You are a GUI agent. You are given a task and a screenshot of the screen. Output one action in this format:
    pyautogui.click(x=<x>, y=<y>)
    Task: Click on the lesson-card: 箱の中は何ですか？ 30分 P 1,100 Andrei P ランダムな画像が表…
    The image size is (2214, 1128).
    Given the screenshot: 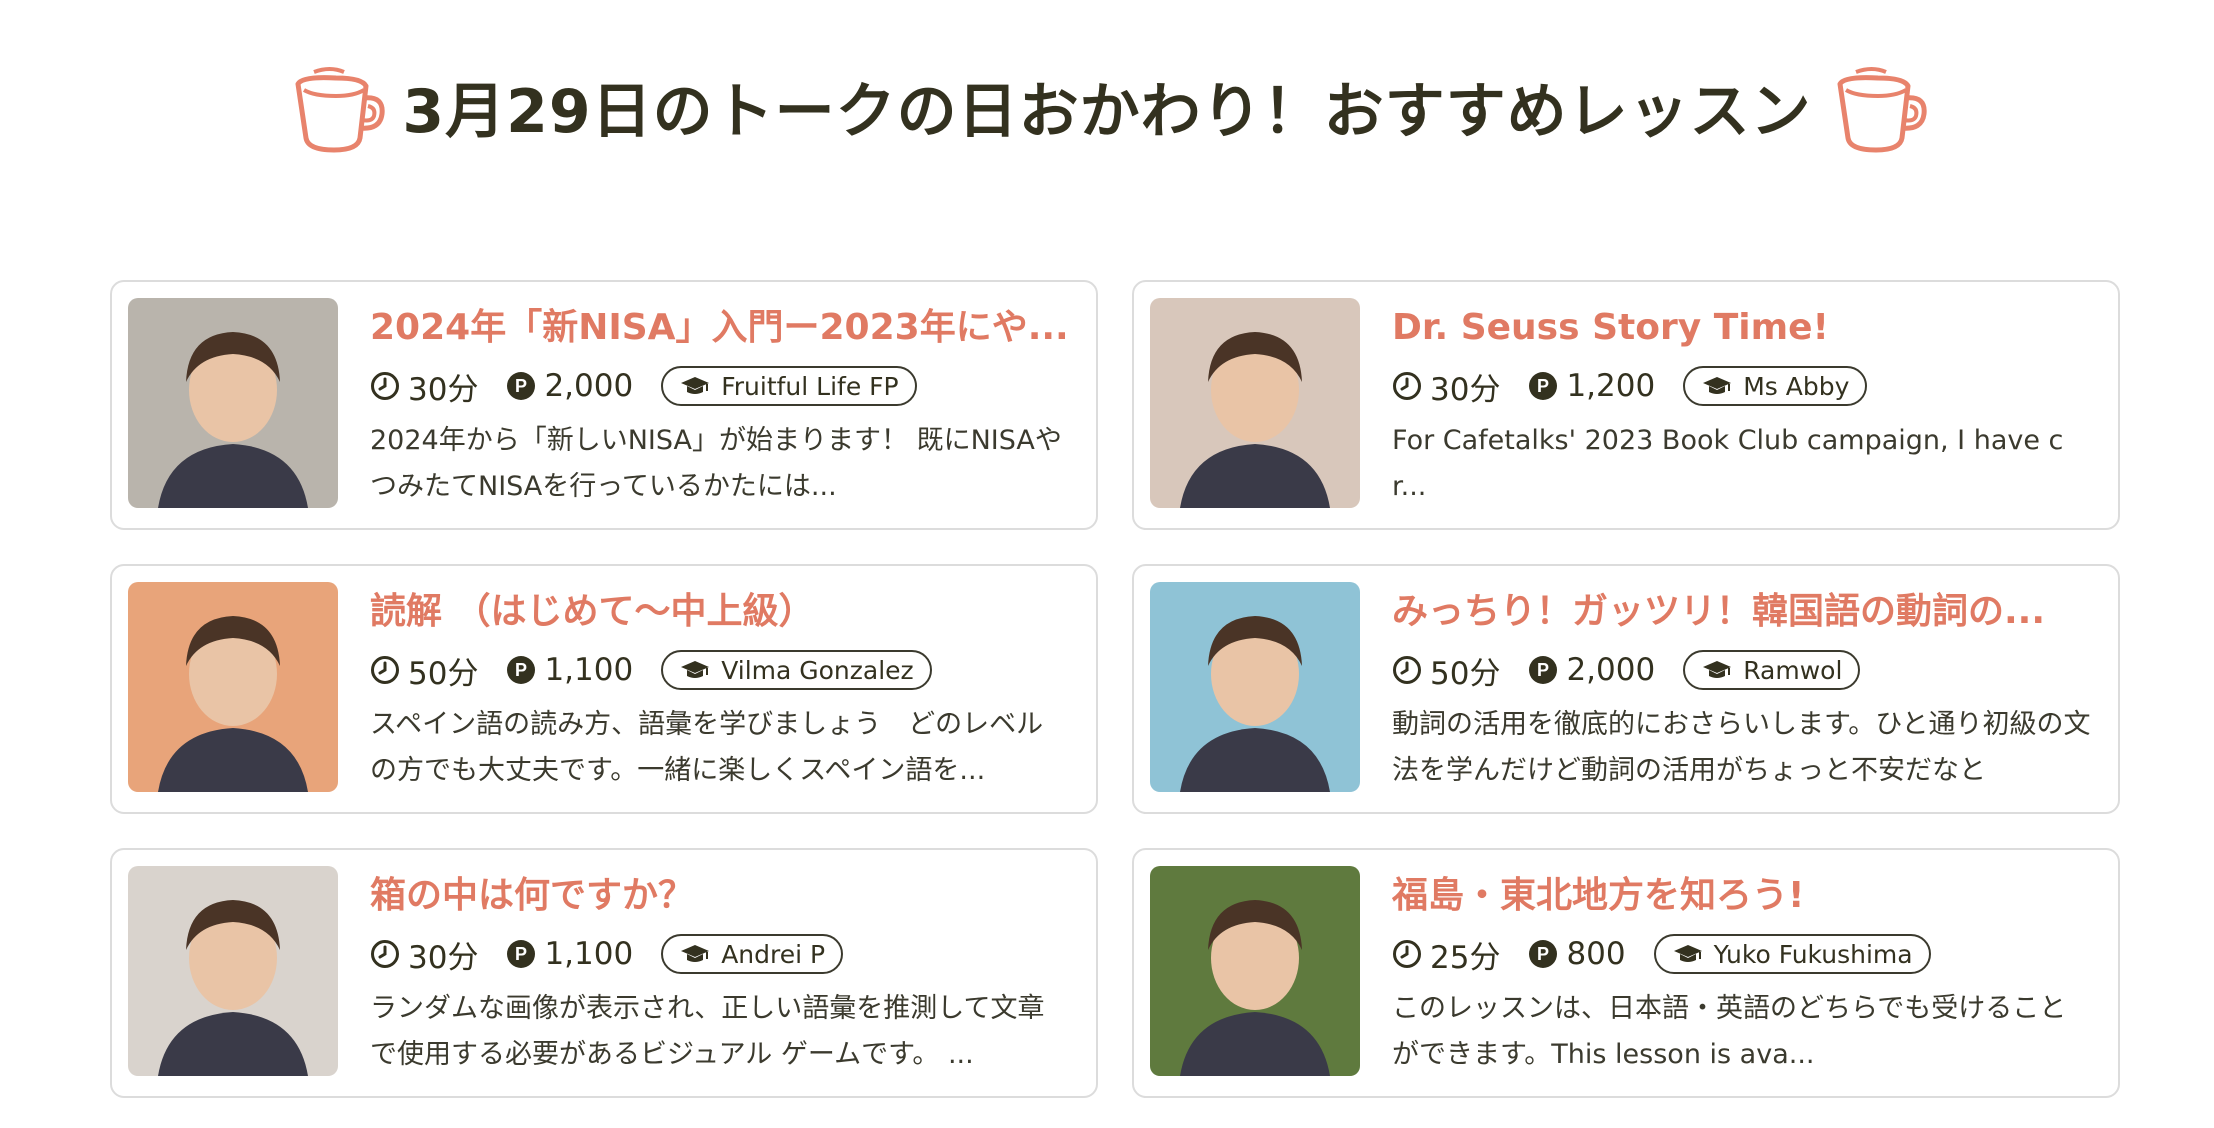 What is the action you would take?
    pyautogui.click(x=604, y=973)
    